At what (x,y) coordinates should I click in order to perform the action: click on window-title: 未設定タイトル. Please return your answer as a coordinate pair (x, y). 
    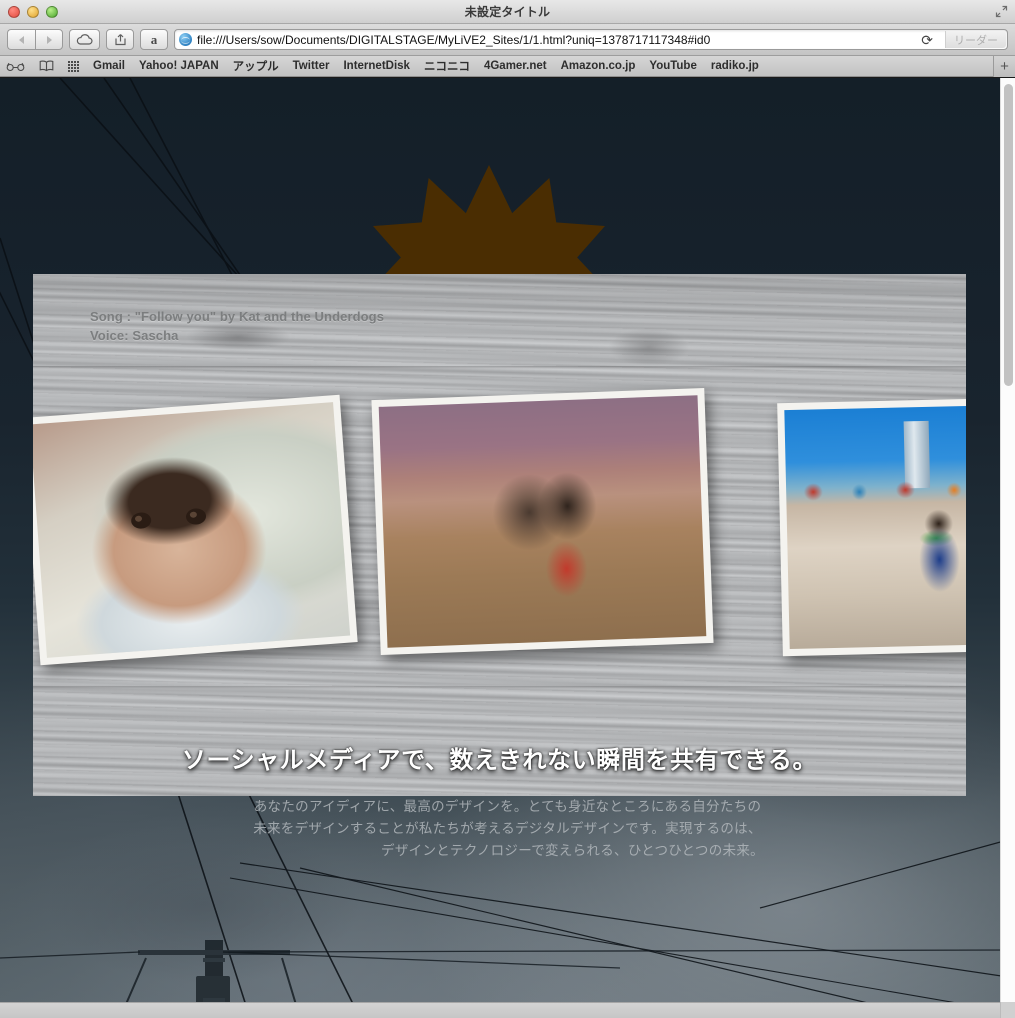
    Looking at the image, I should click on (507, 12).